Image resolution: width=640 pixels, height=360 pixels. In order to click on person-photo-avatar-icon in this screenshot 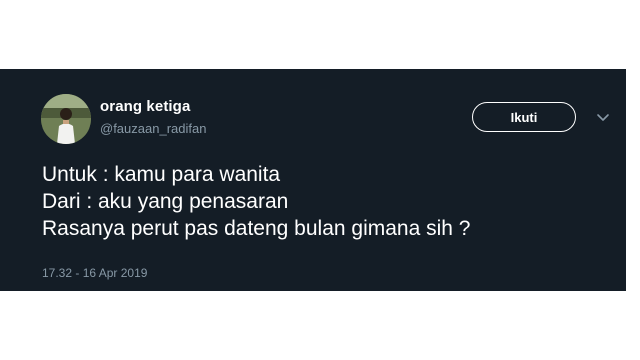, I will do `click(66, 119)`.